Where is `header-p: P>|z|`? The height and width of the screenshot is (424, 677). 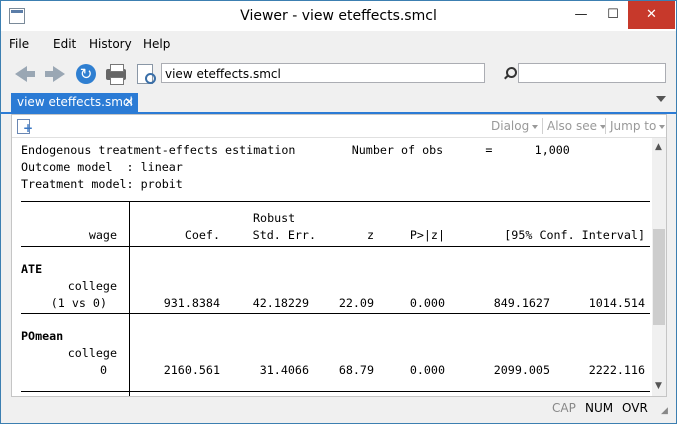
header-p: P>|z| is located at coordinates (427, 235).